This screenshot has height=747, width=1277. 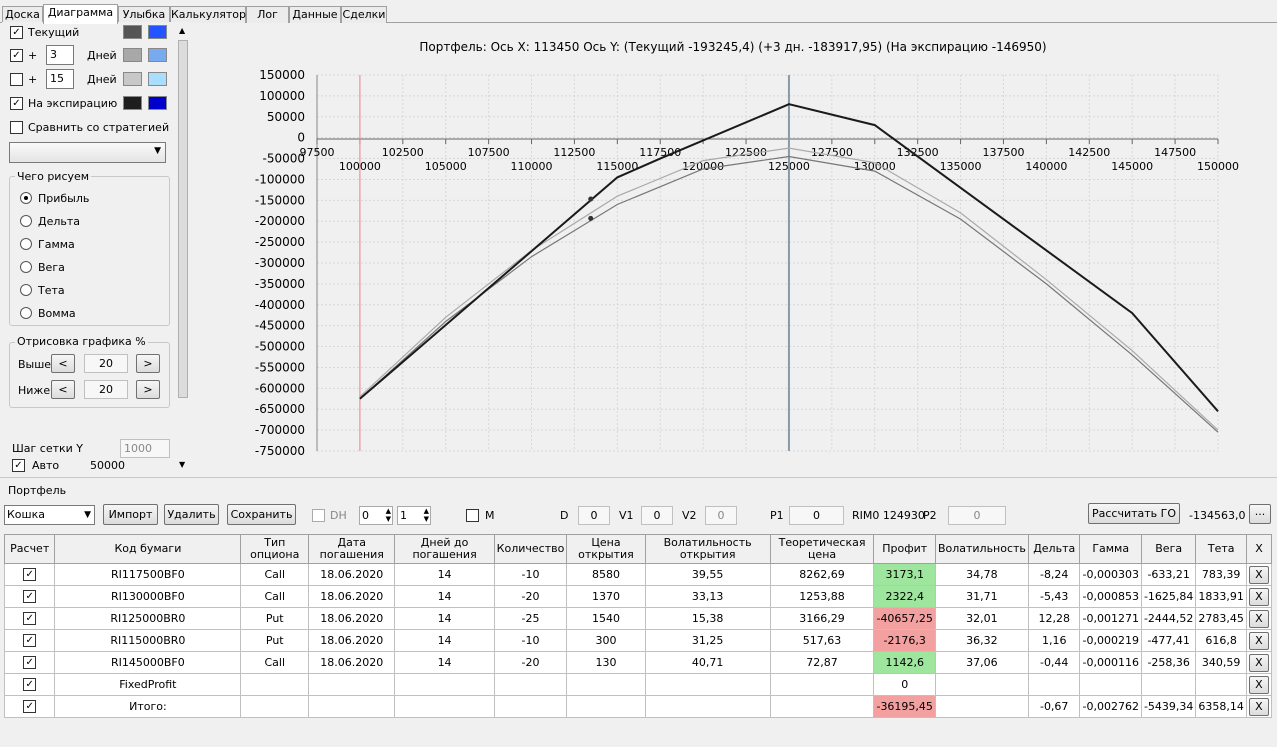 What do you see at coordinates (63, 363) in the screenshot?
I see `above-decrease-button: <` at bounding box center [63, 363].